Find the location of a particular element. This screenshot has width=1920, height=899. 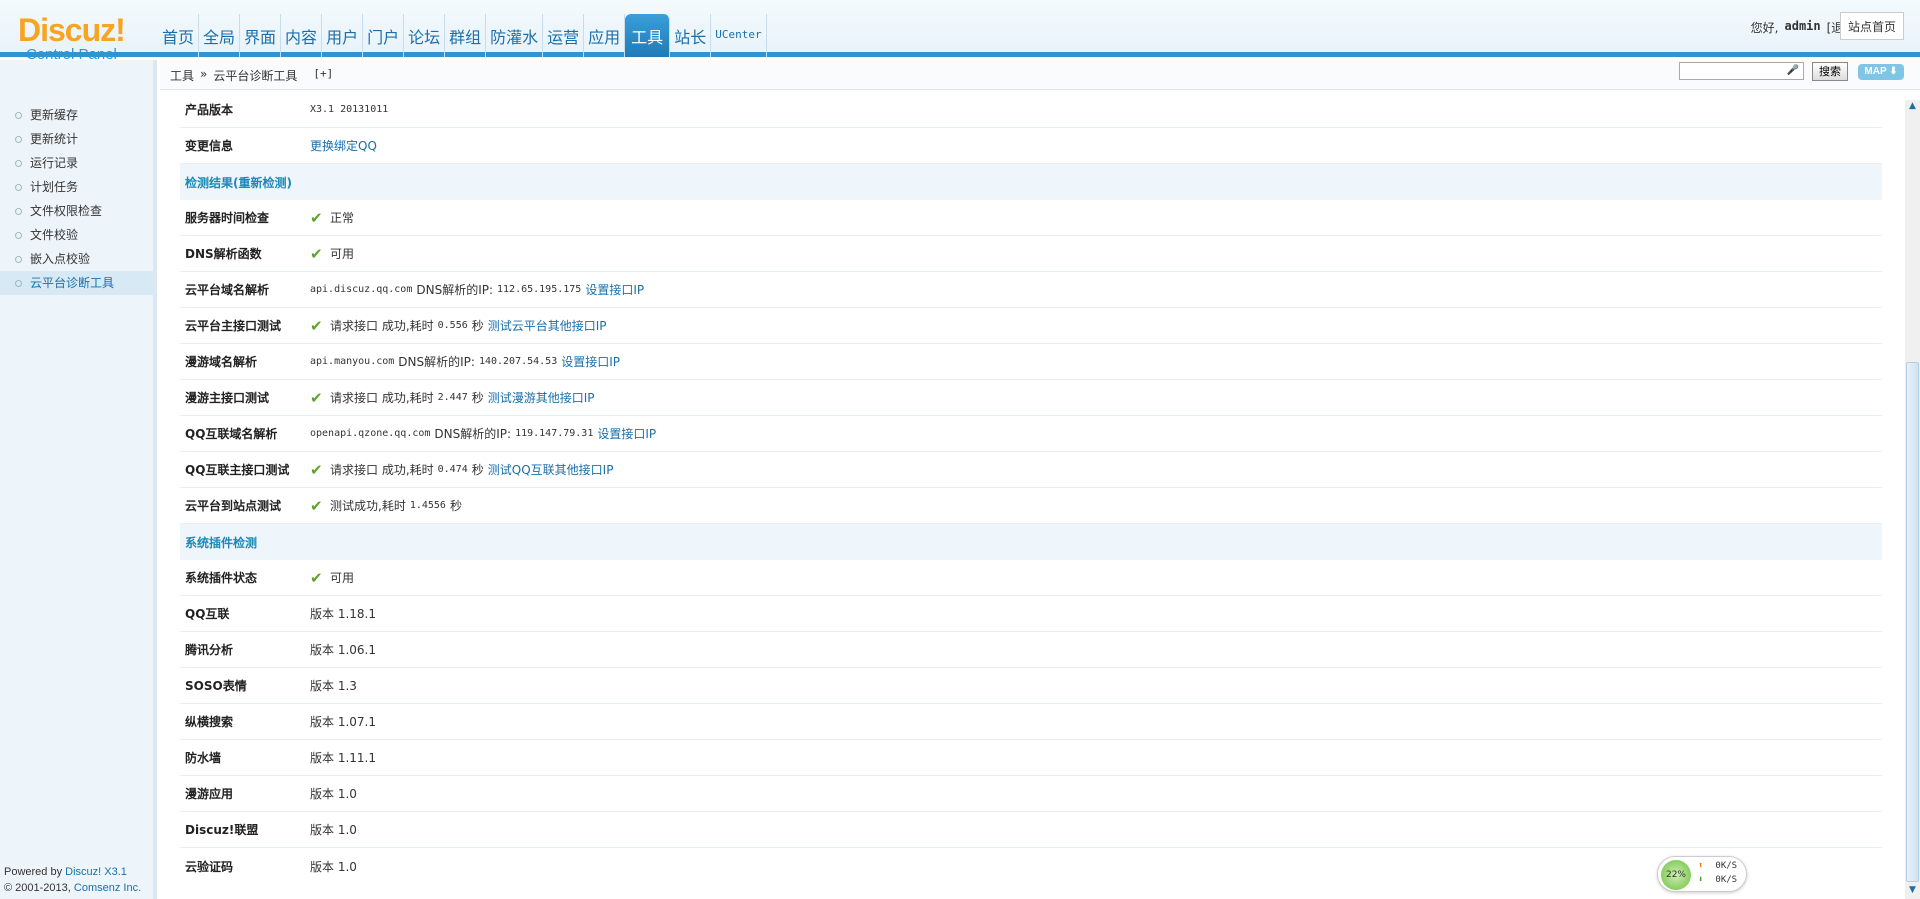

table-row: 腾讯分析 版本 1.06.1 is located at coordinates (1031, 650).